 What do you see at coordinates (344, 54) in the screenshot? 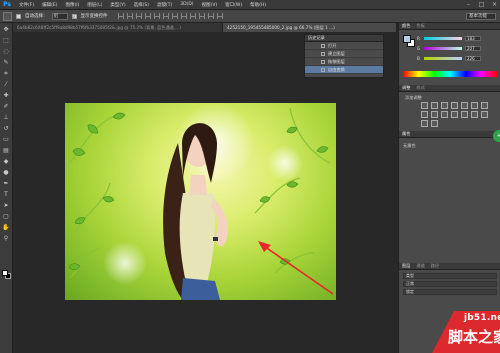
I see `history-item: 建立图层` at bounding box center [344, 54].